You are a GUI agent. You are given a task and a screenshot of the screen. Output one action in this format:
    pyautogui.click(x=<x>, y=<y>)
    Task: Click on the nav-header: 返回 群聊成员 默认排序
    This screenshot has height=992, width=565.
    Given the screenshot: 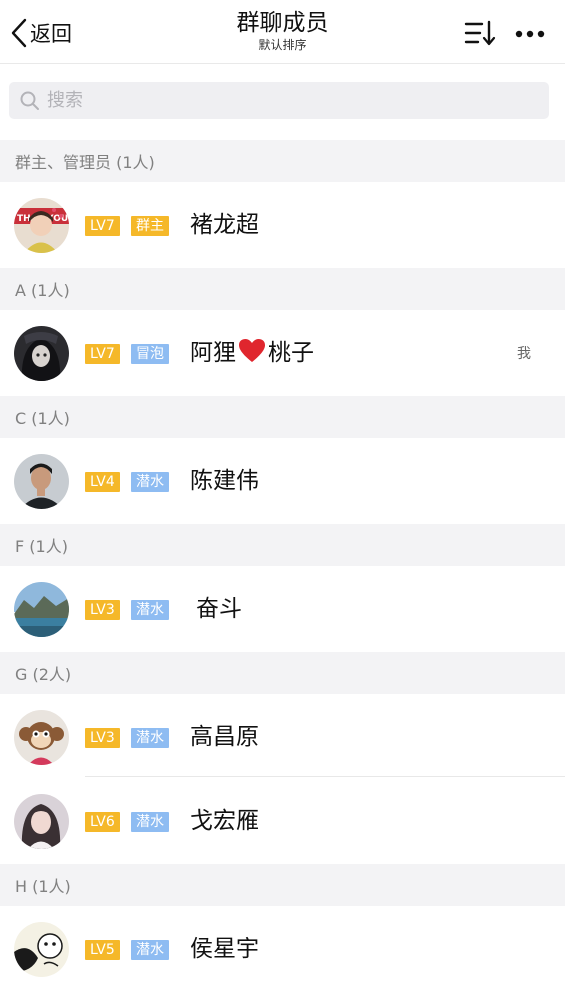 What is the action you would take?
    pyautogui.click(x=282, y=32)
    